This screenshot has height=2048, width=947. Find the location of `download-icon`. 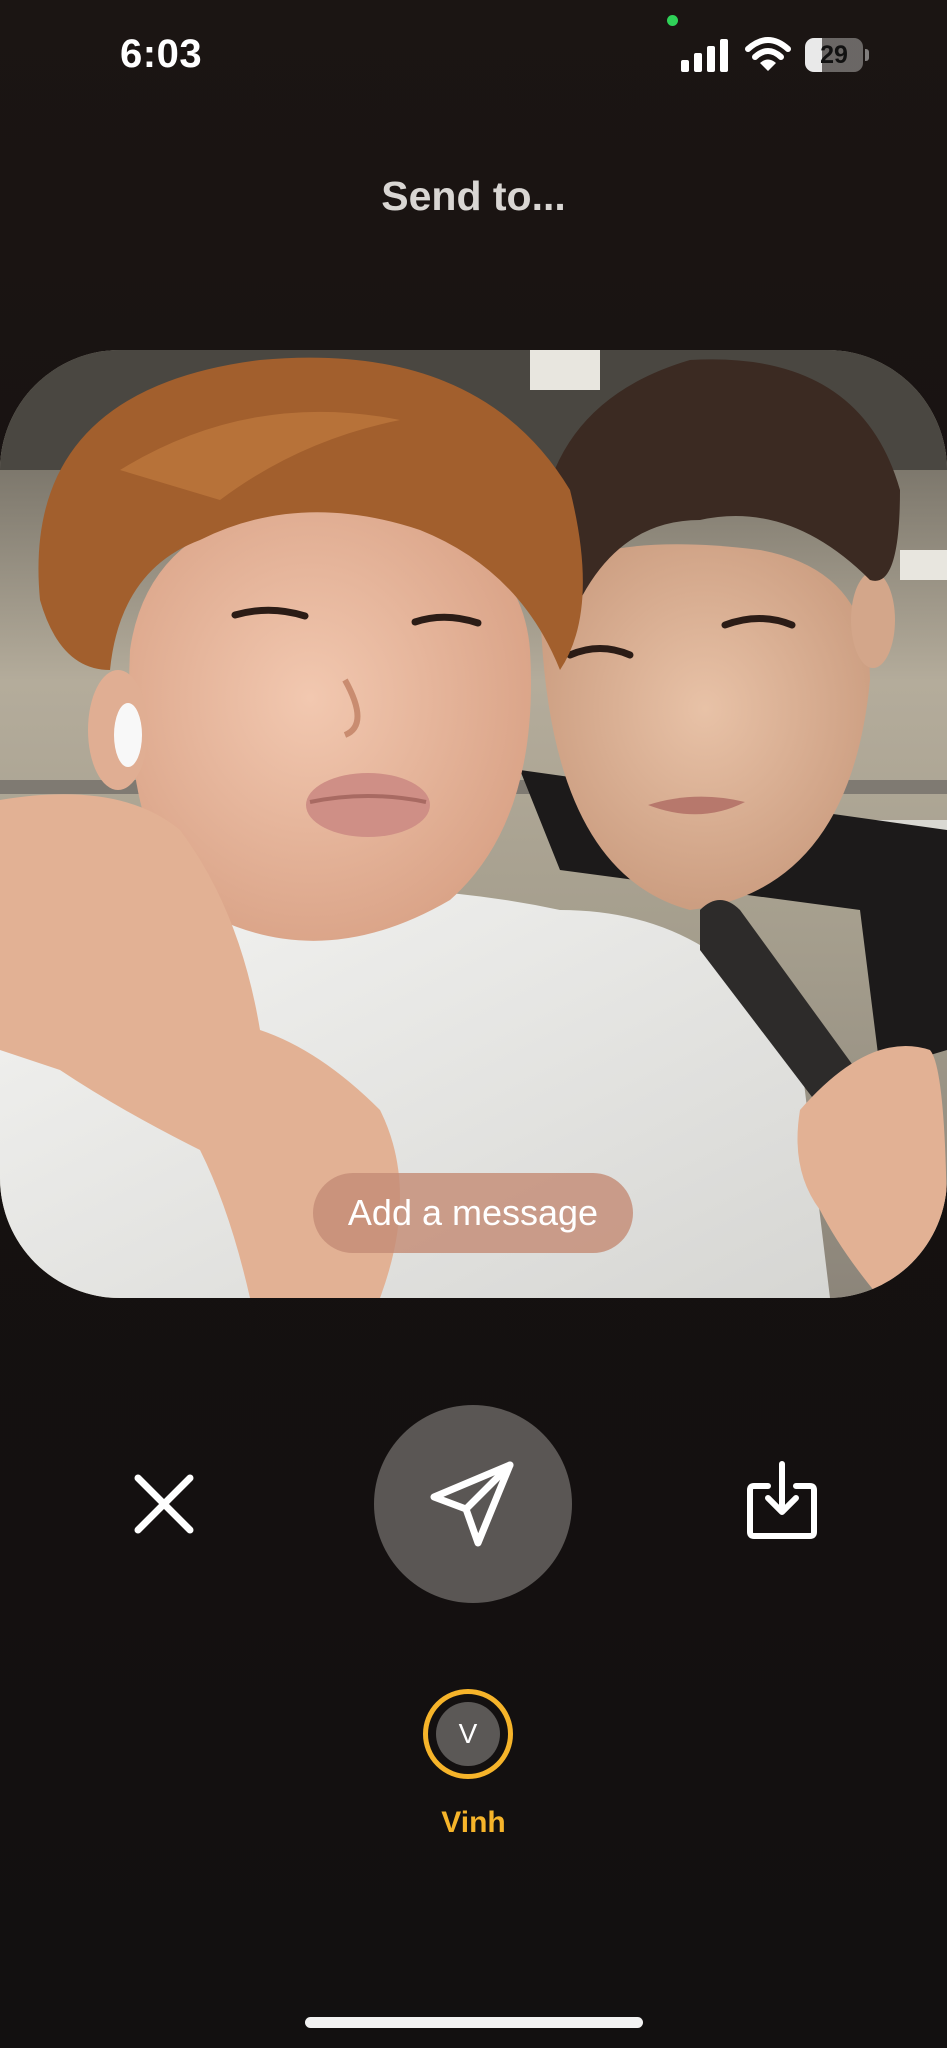

download-icon is located at coordinates (782, 1500).